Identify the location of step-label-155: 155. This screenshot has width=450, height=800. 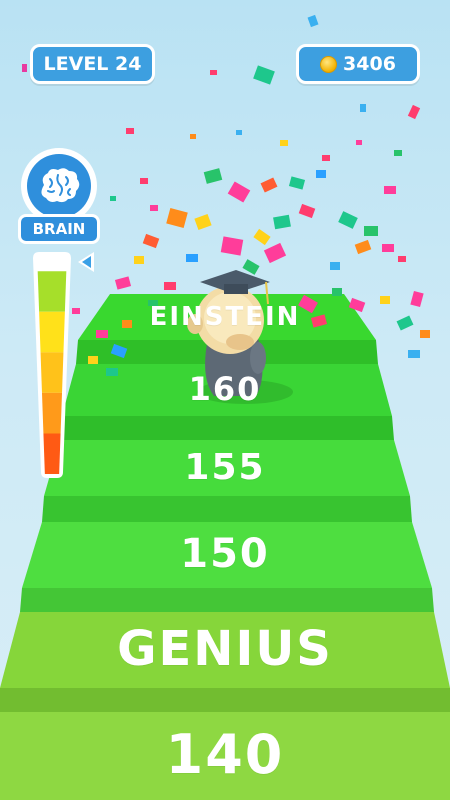
(225, 467).